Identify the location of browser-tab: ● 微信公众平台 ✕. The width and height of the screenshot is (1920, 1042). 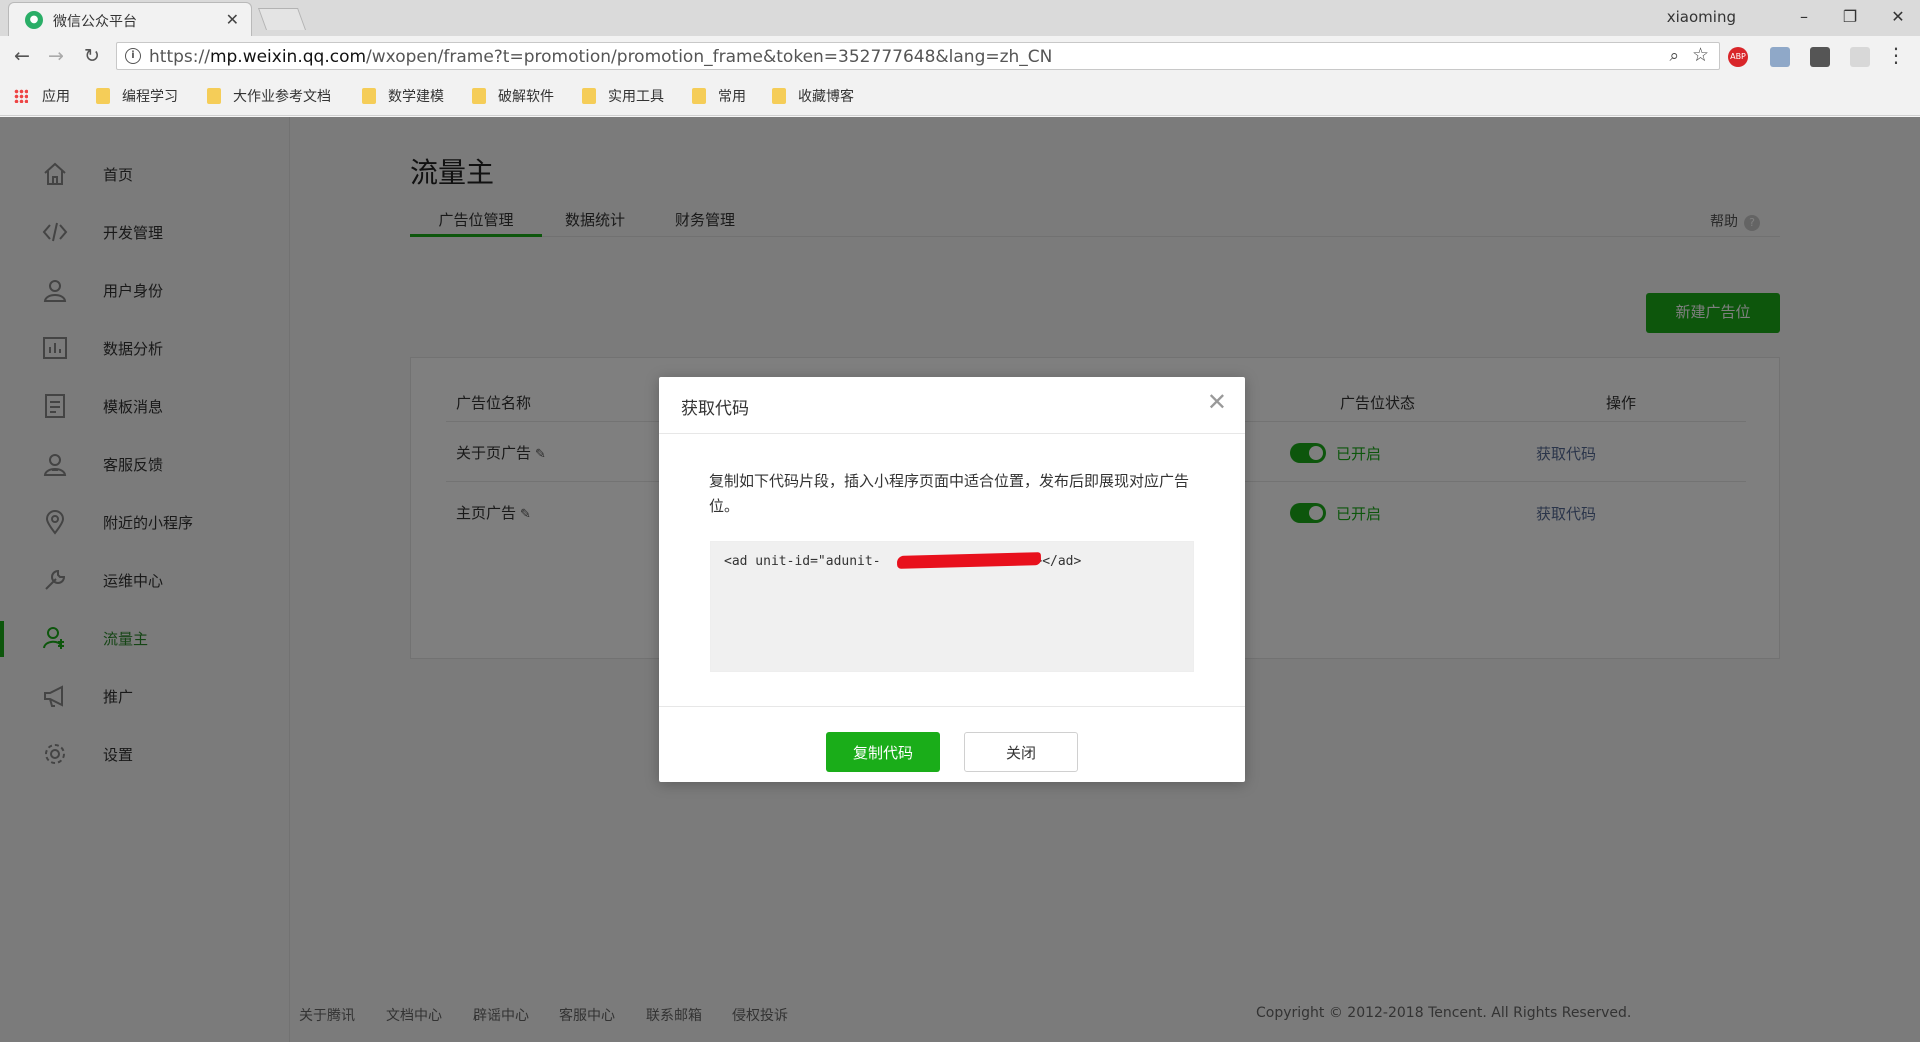
(130, 19).